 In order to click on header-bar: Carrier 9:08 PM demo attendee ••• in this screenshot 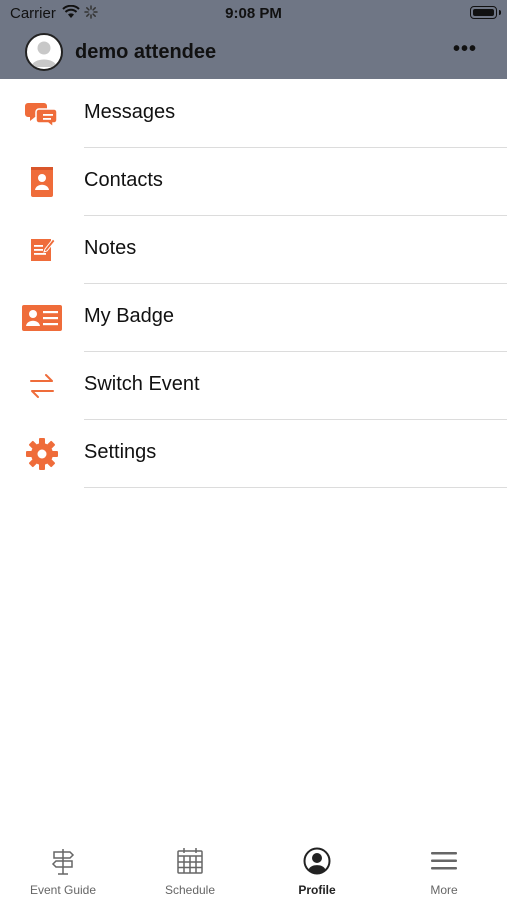, I will do `click(253, 39)`.